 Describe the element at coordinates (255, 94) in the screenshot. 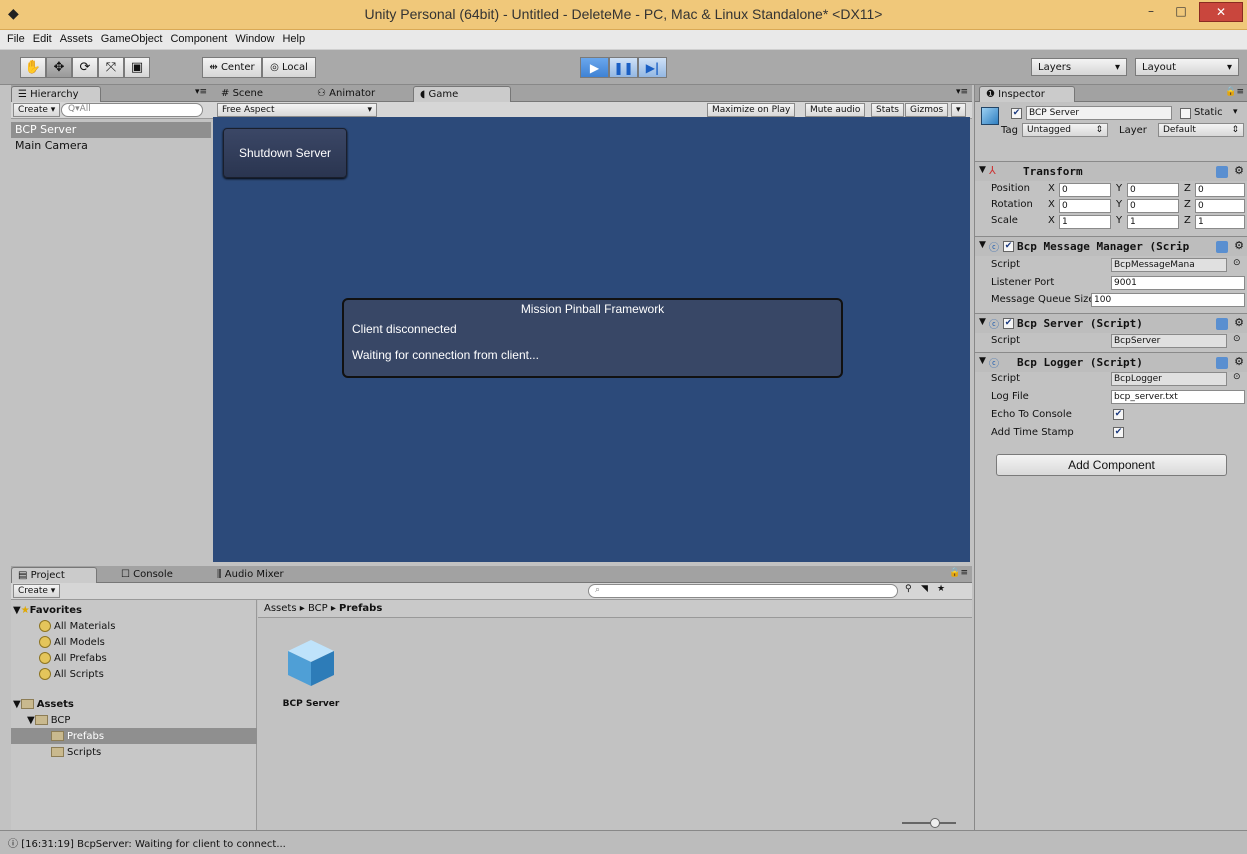

I see `tab-scene: # Scene` at that location.